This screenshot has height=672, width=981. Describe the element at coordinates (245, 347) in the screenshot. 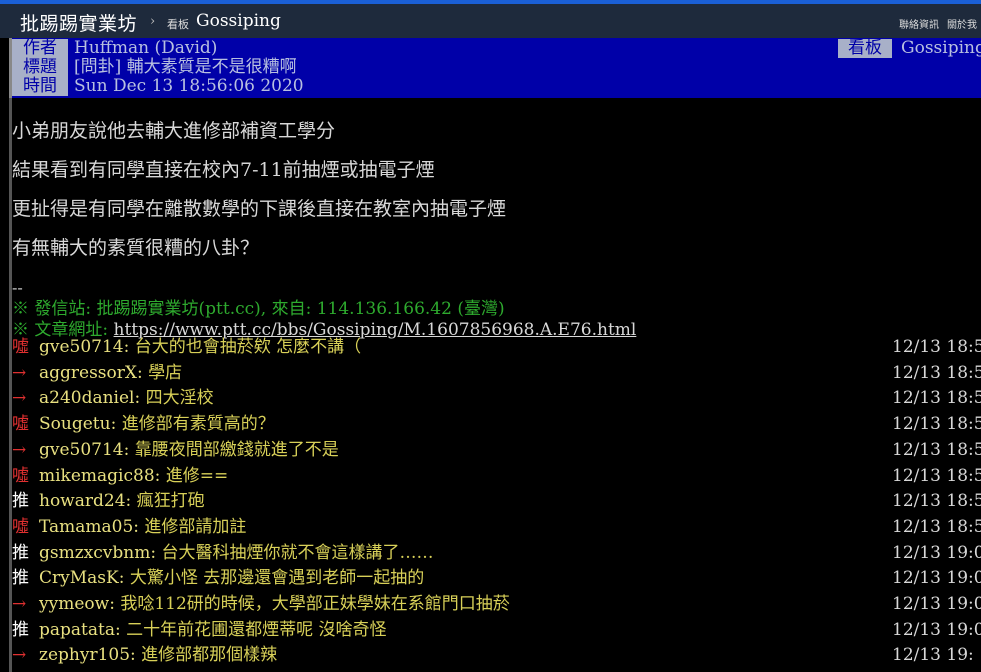

I see `push-message: 台大的也會抽菸欸 怎麼不講（` at that location.